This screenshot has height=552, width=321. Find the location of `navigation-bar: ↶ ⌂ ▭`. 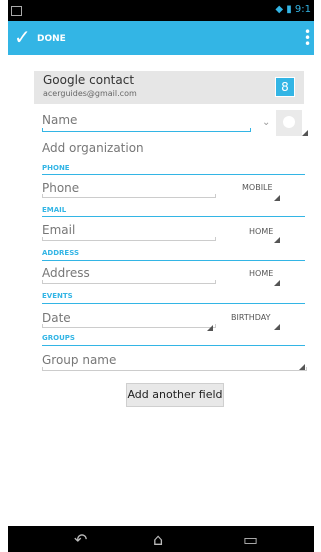

navigation-bar: ↶ ⌂ ▭ is located at coordinates (161, 539).